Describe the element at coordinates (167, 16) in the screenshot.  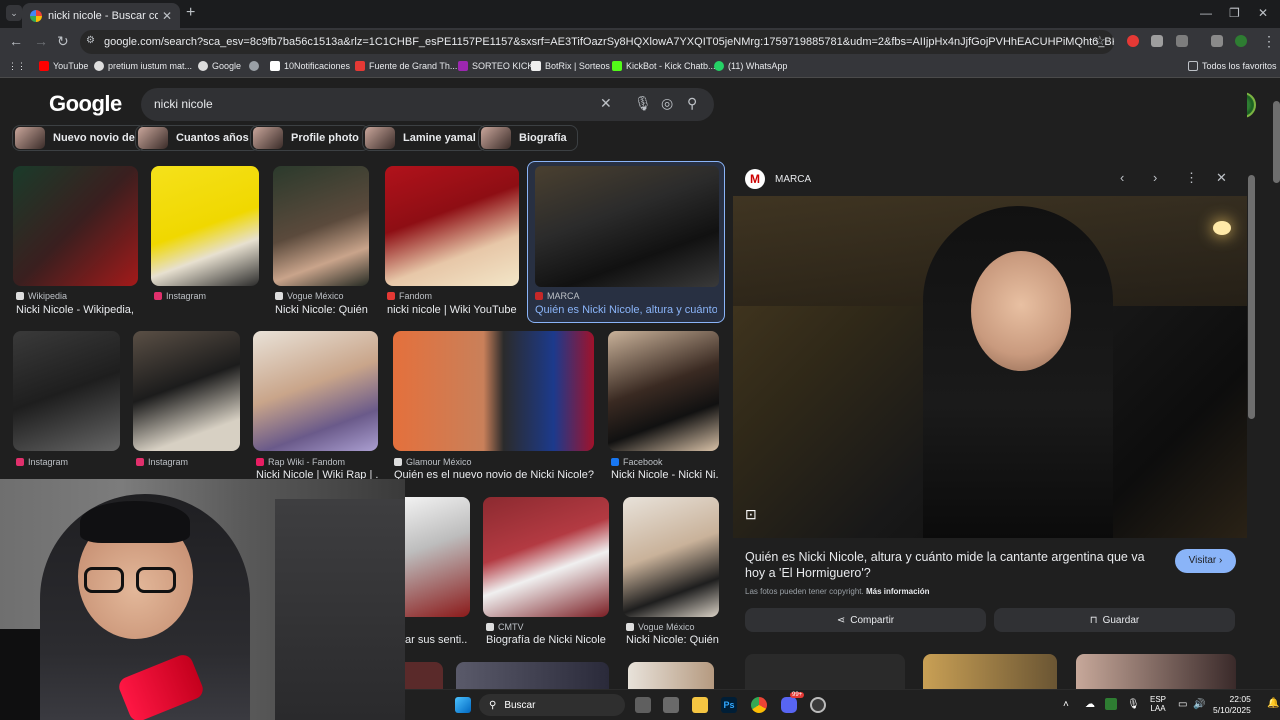
I see `close-tab-icon: ✕` at that location.